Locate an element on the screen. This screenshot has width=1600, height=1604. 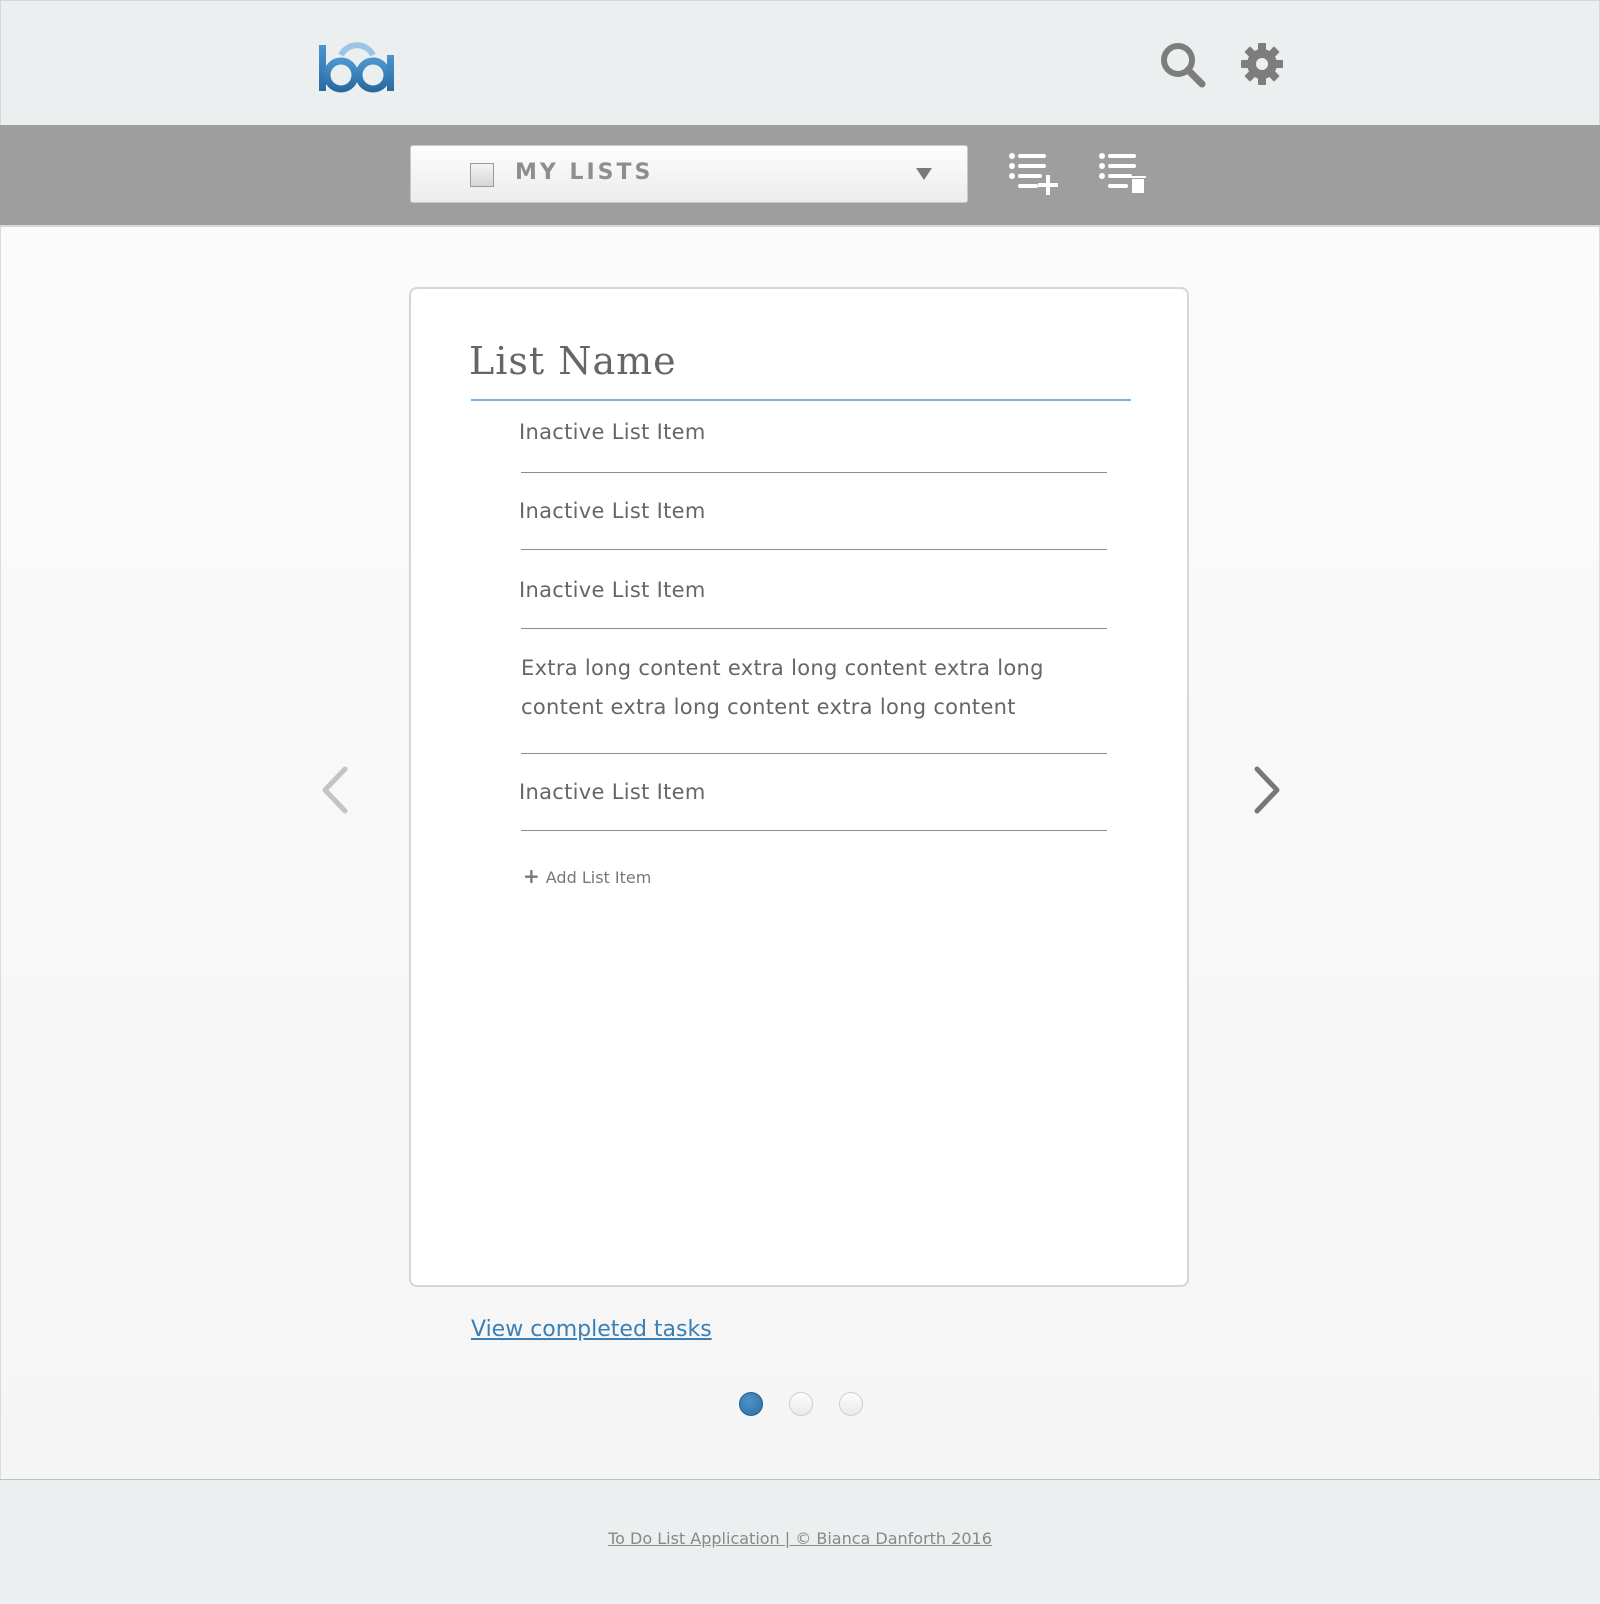
list-delete-icon is located at coordinates (1123, 173).